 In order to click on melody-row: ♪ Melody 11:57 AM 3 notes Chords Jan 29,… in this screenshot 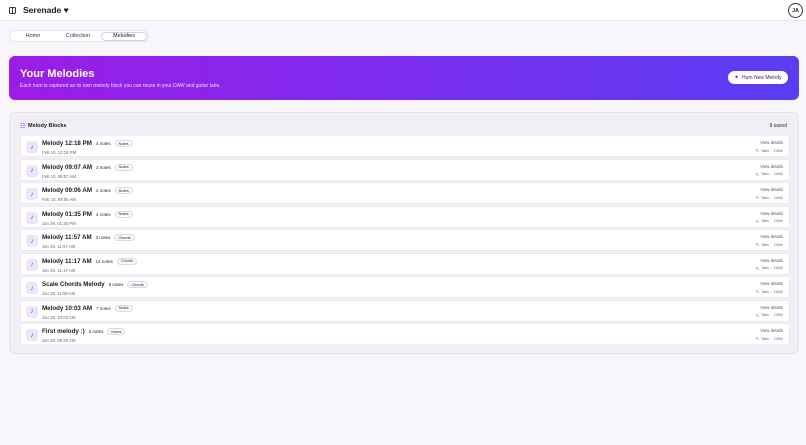, I will do `click(405, 240)`.